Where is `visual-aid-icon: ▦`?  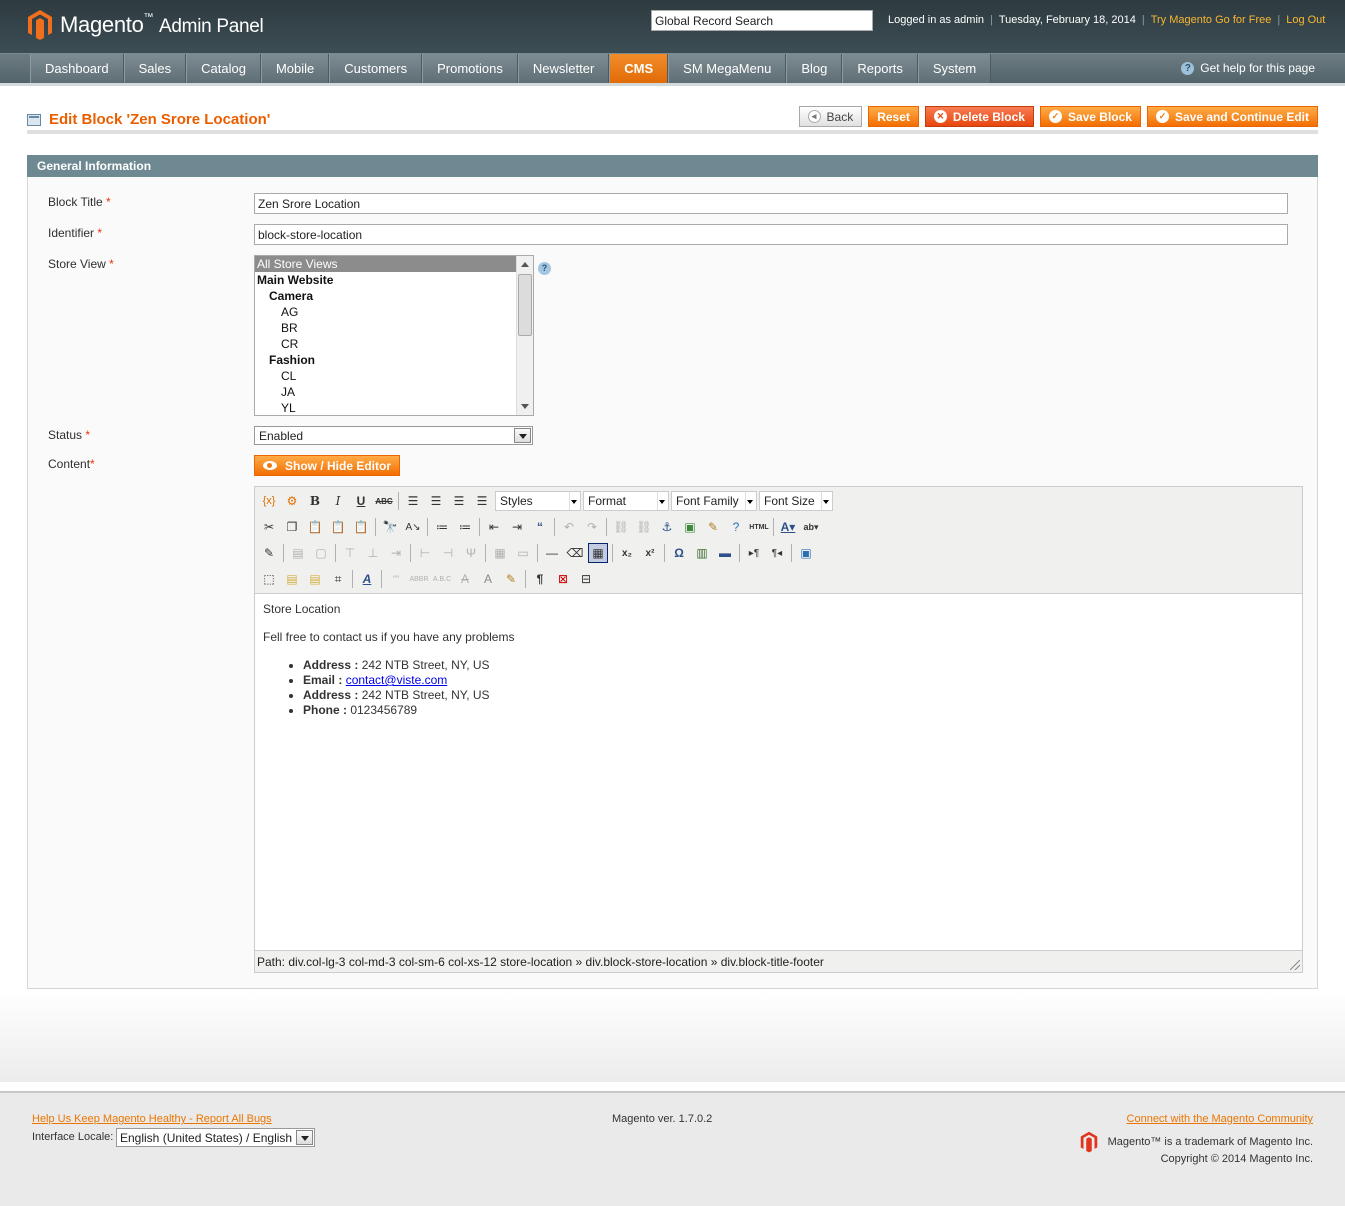
visual-aid-icon: ▦ is located at coordinates (598, 553).